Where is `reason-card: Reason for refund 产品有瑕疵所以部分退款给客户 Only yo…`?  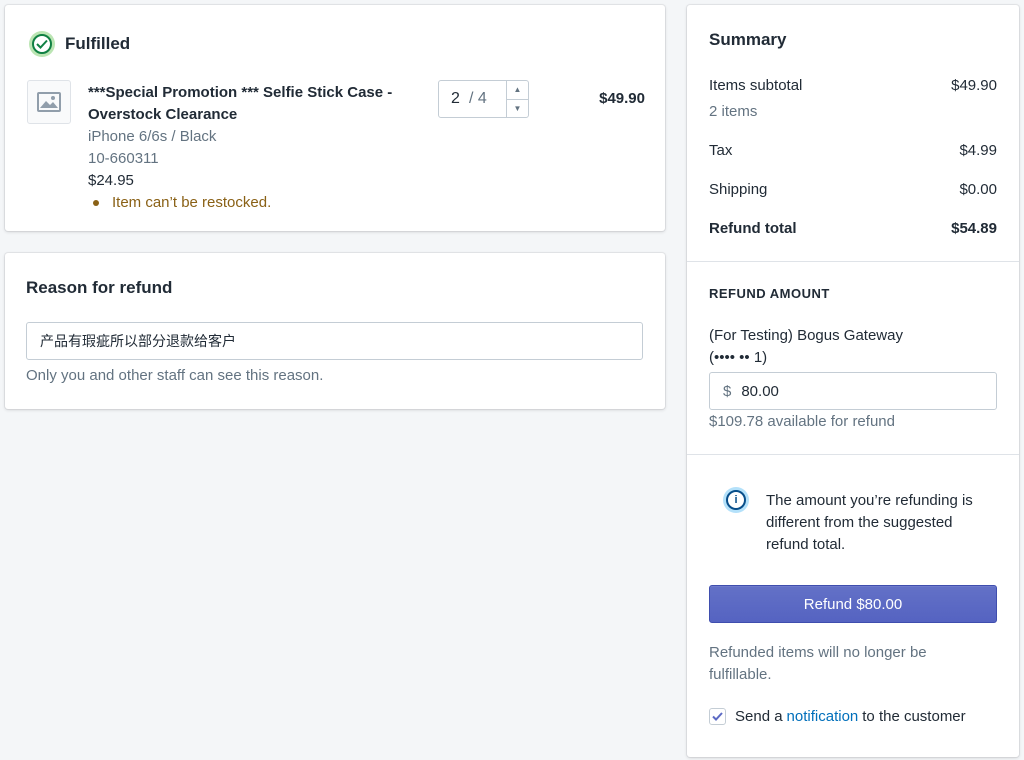
reason-card: Reason for refund 产品有瑕疵所以部分退款给客户 Only yo… is located at coordinates (335, 331).